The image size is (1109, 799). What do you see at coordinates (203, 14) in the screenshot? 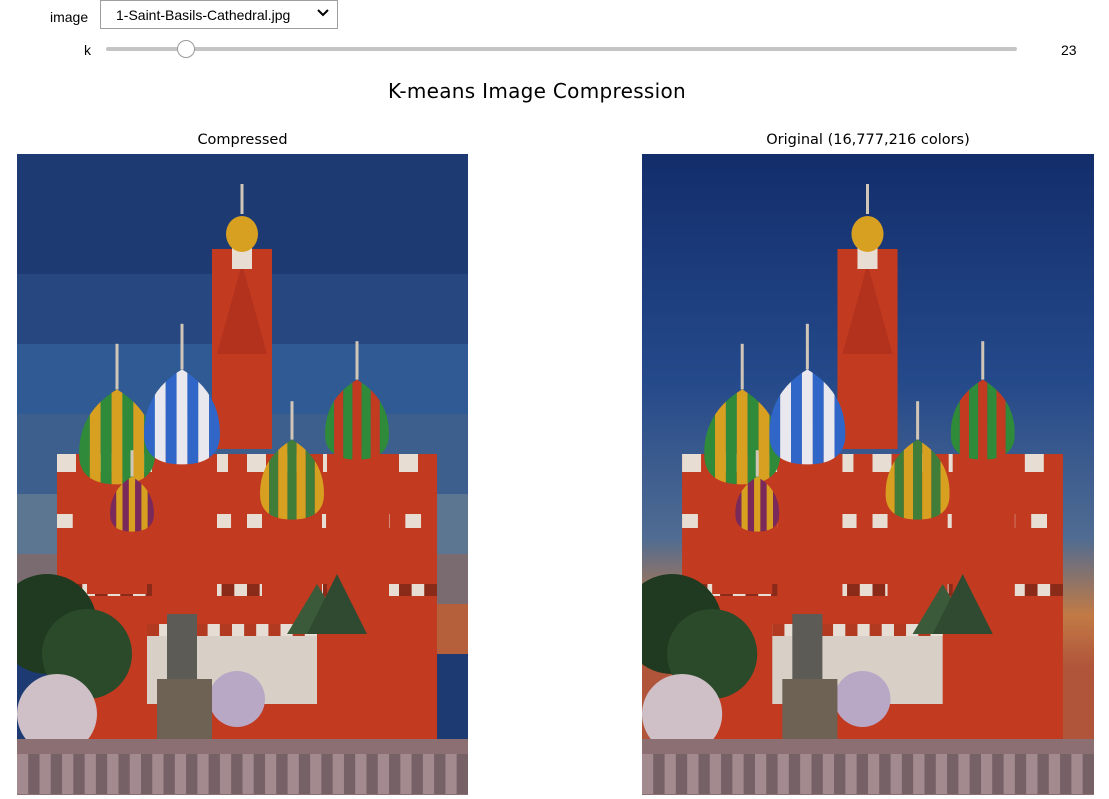
I see `image-dropdown-value: 1-Saint-Basils-Cathedral.jpg` at bounding box center [203, 14].